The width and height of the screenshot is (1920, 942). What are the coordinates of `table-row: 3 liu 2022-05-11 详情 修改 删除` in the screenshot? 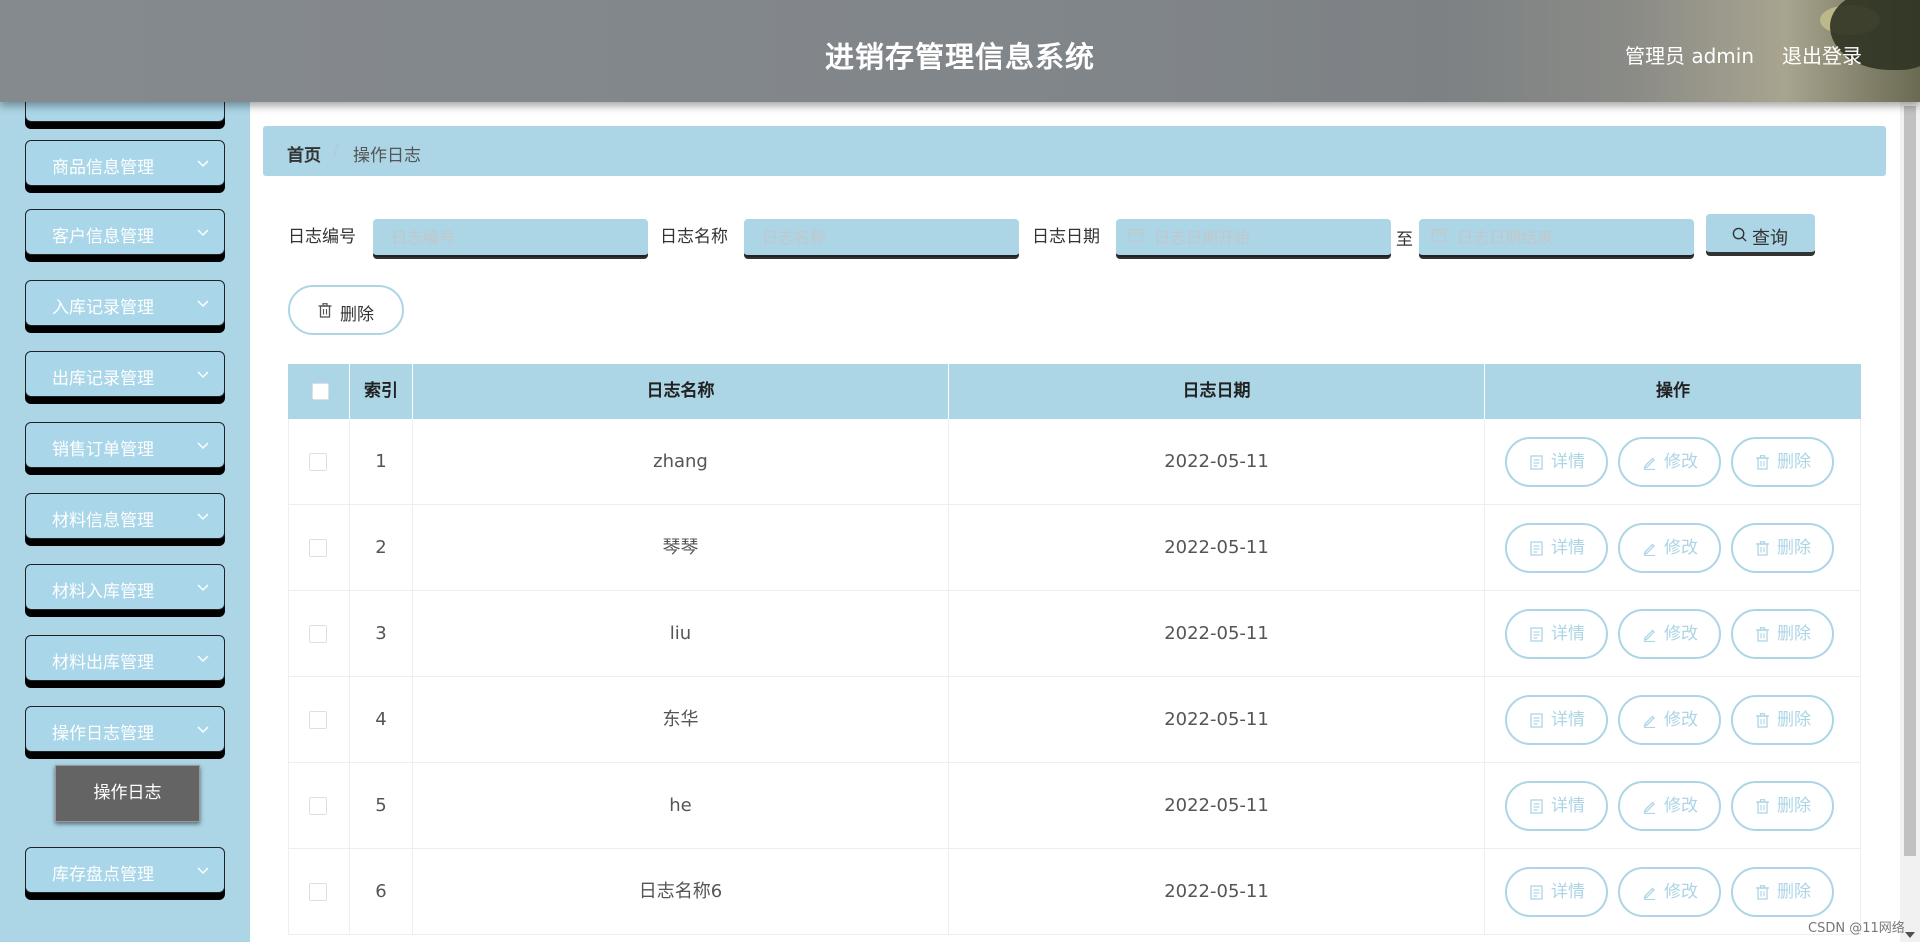 It's located at (1074, 634).